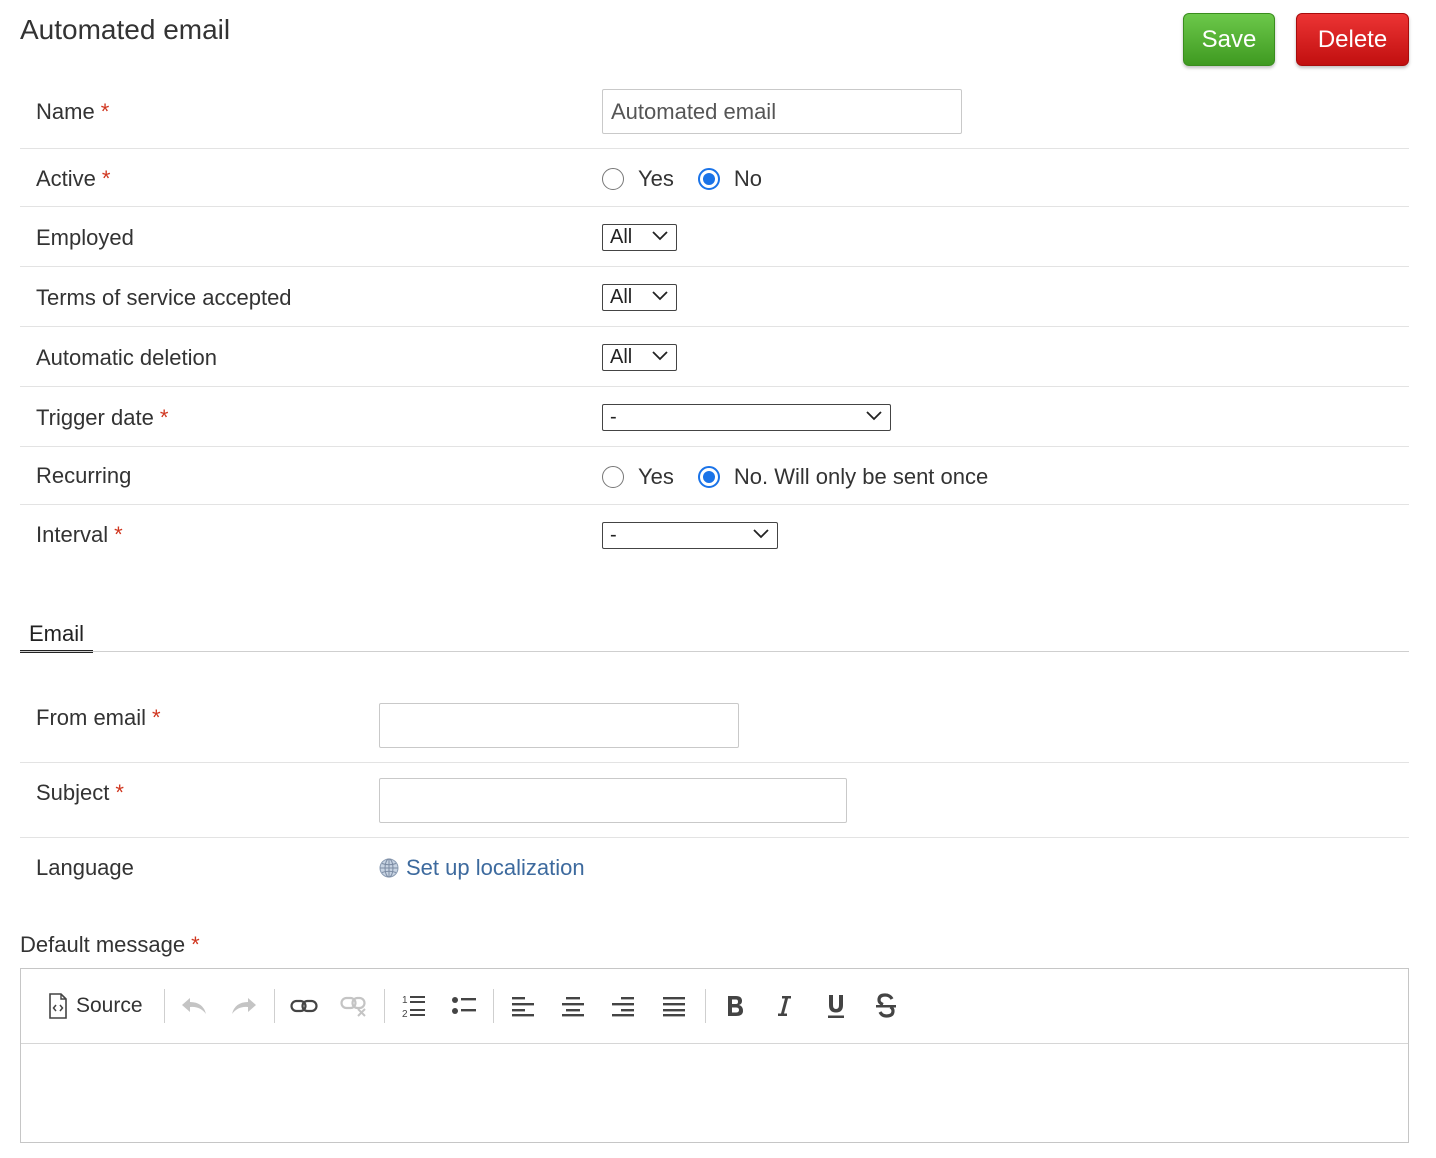 The image size is (1436, 1158). Describe the element at coordinates (621, 357) in the screenshot. I see `auto-deletion-select-value: All` at that location.